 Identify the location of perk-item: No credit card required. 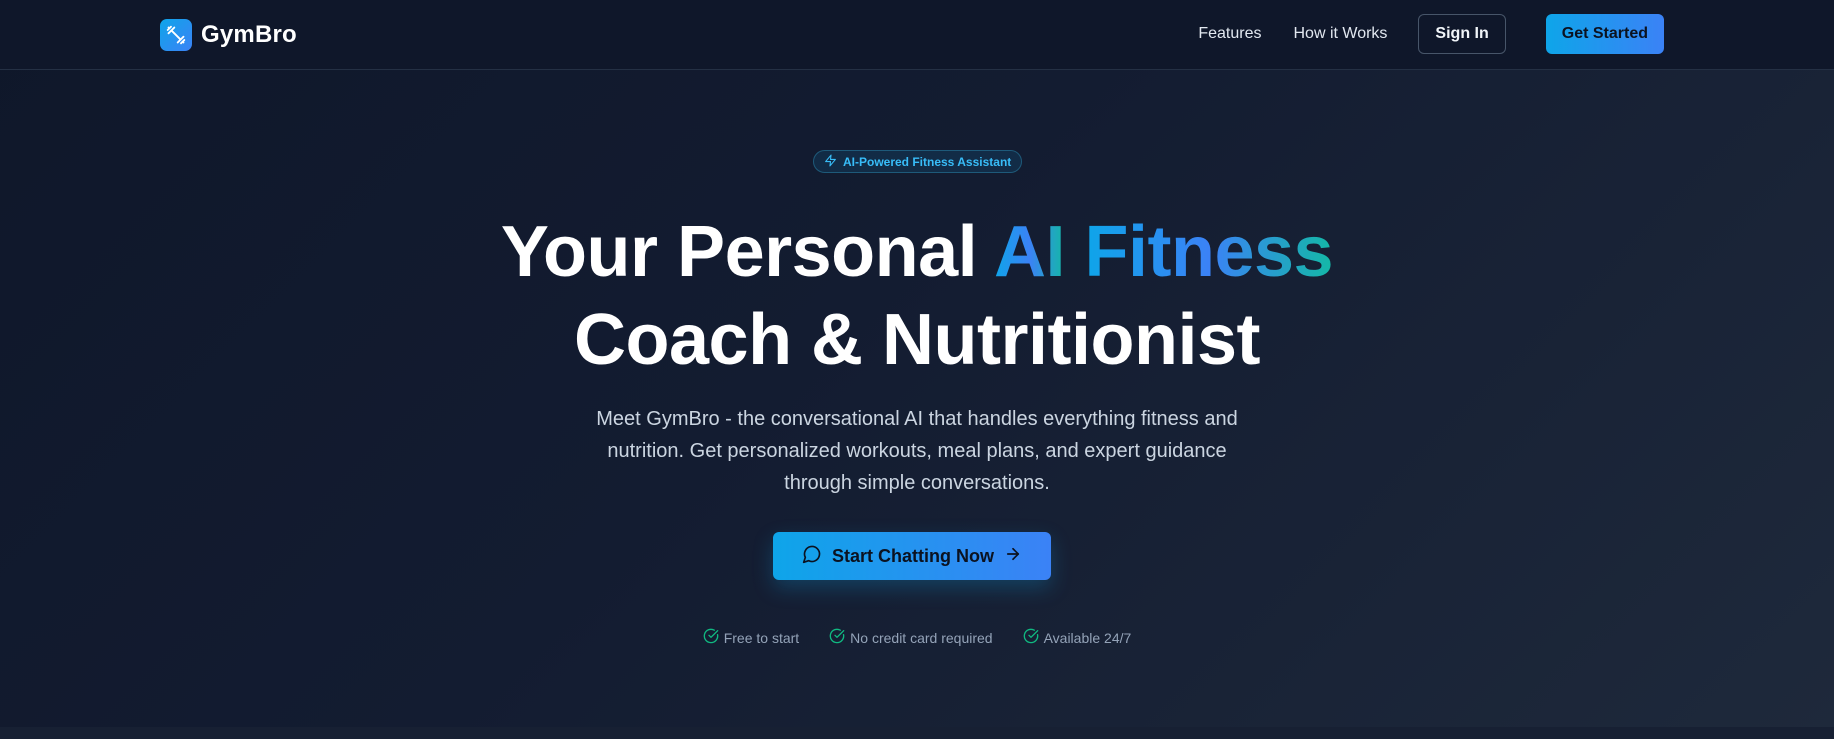
(911, 637).